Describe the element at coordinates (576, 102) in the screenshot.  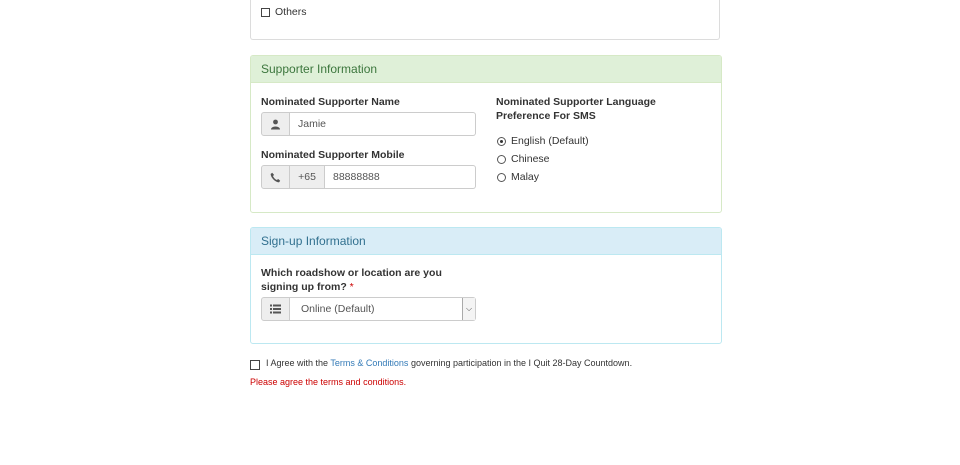
I see `language-label-line1: Nominated Supporter Language` at that location.